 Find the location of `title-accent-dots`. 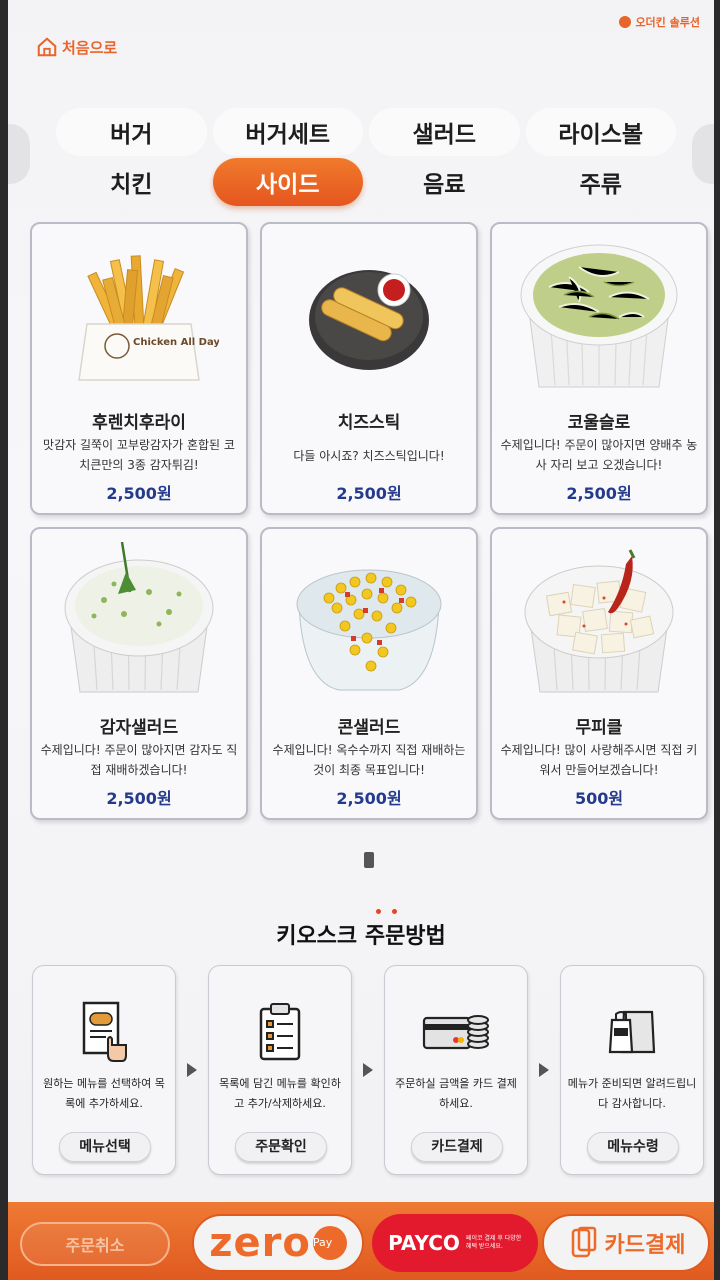

title-accent-dots is located at coordinates (386, 911).